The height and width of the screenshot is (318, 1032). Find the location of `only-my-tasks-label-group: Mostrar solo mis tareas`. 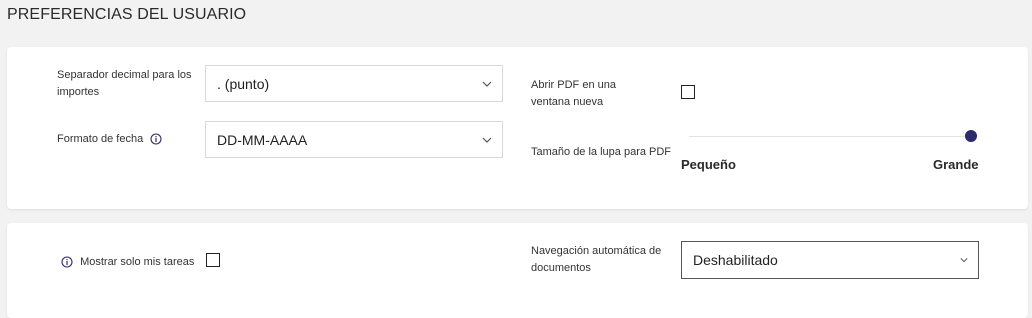

only-my-tasks-label-group: Mostrar solo mis tareas is located at coordinates (127, 262).